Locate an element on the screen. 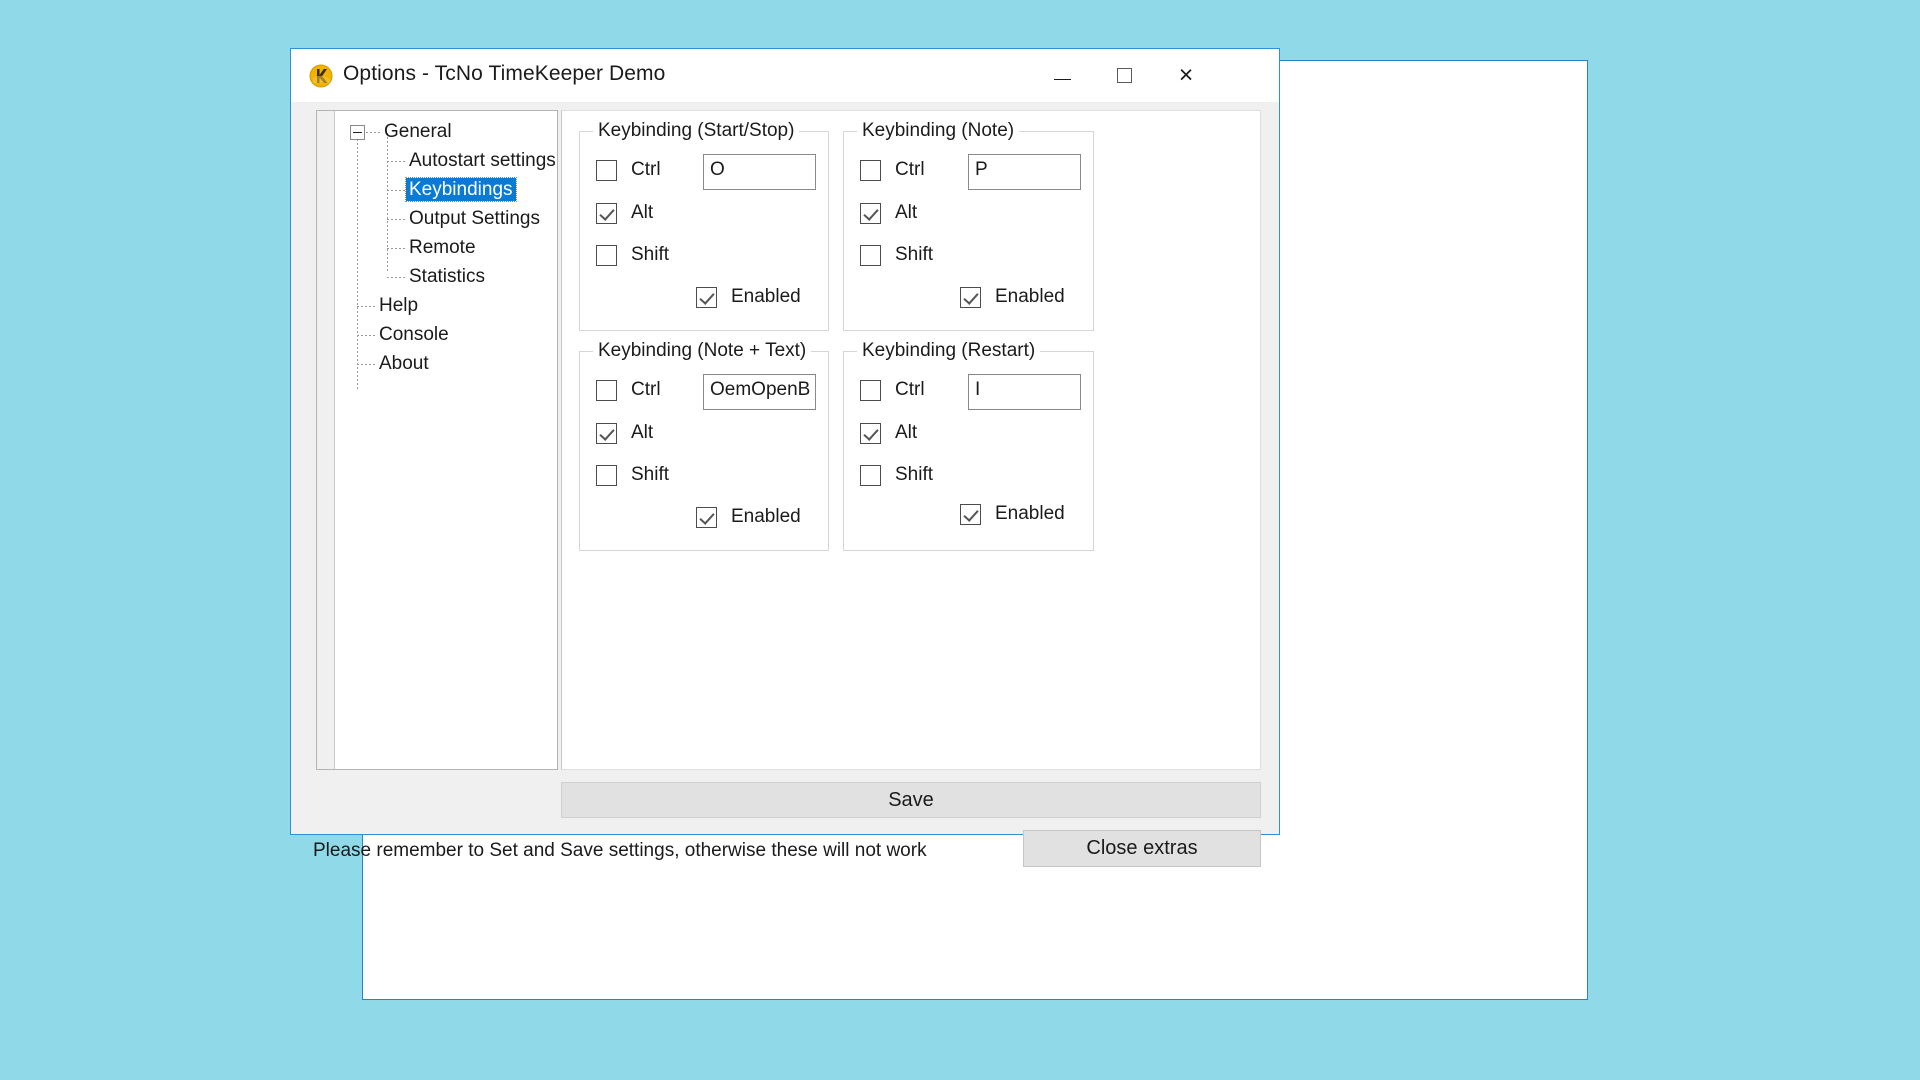  close-button: × is located at coordinates (1186, 75).